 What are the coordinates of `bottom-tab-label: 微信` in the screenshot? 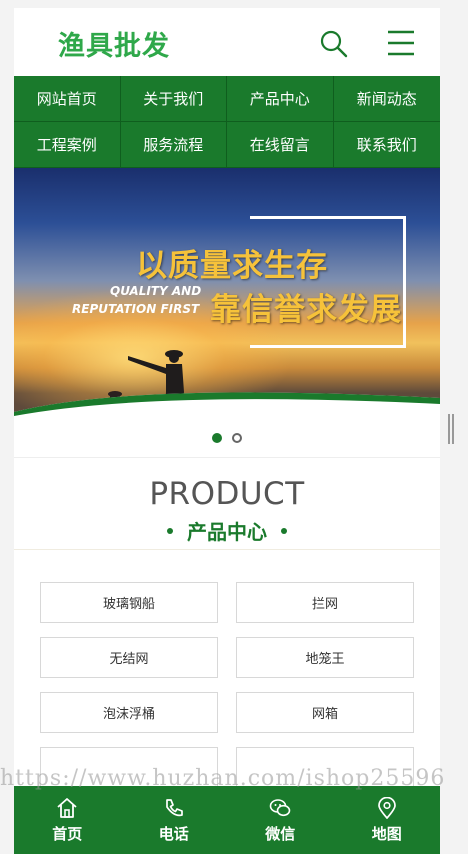 It's located at (280, 833).